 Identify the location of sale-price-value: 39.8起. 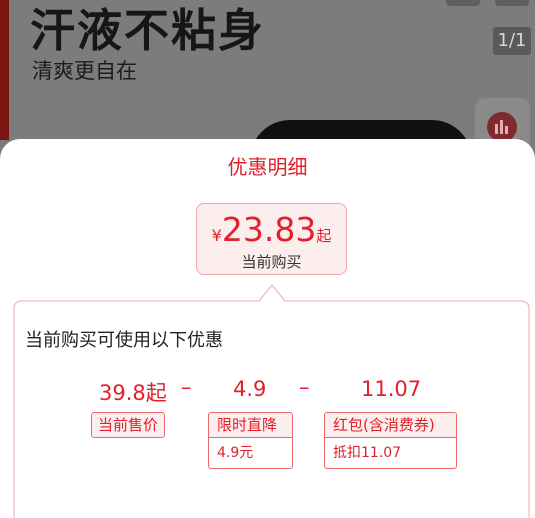
(133, 393).